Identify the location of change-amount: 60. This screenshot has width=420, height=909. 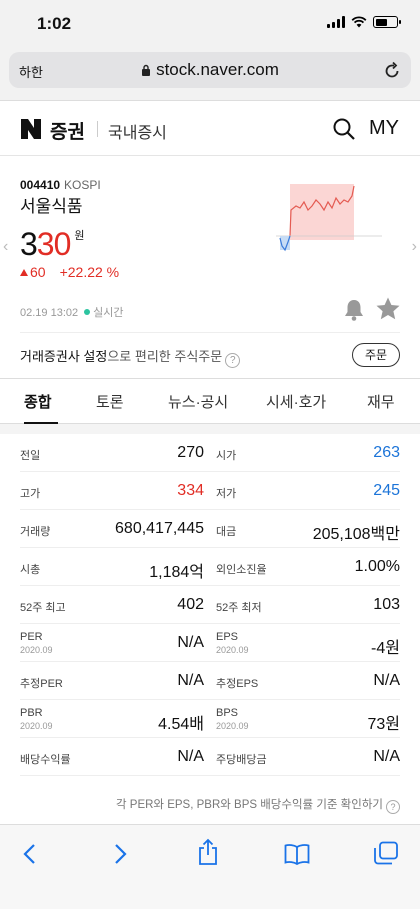
(38, 272).